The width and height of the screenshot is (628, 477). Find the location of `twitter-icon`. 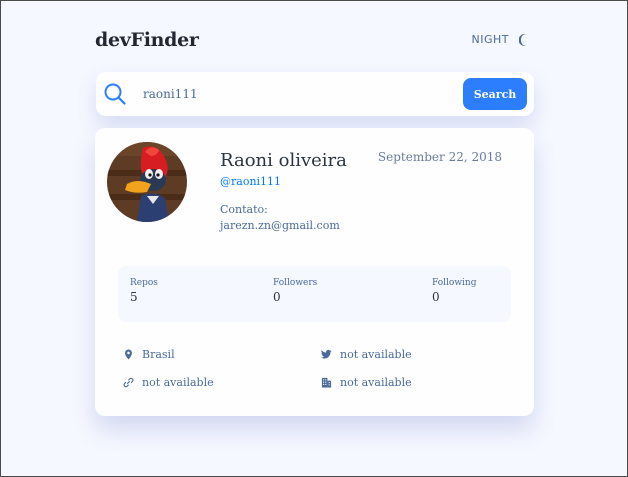

twitter-icon is located at coordinates (326, 354).